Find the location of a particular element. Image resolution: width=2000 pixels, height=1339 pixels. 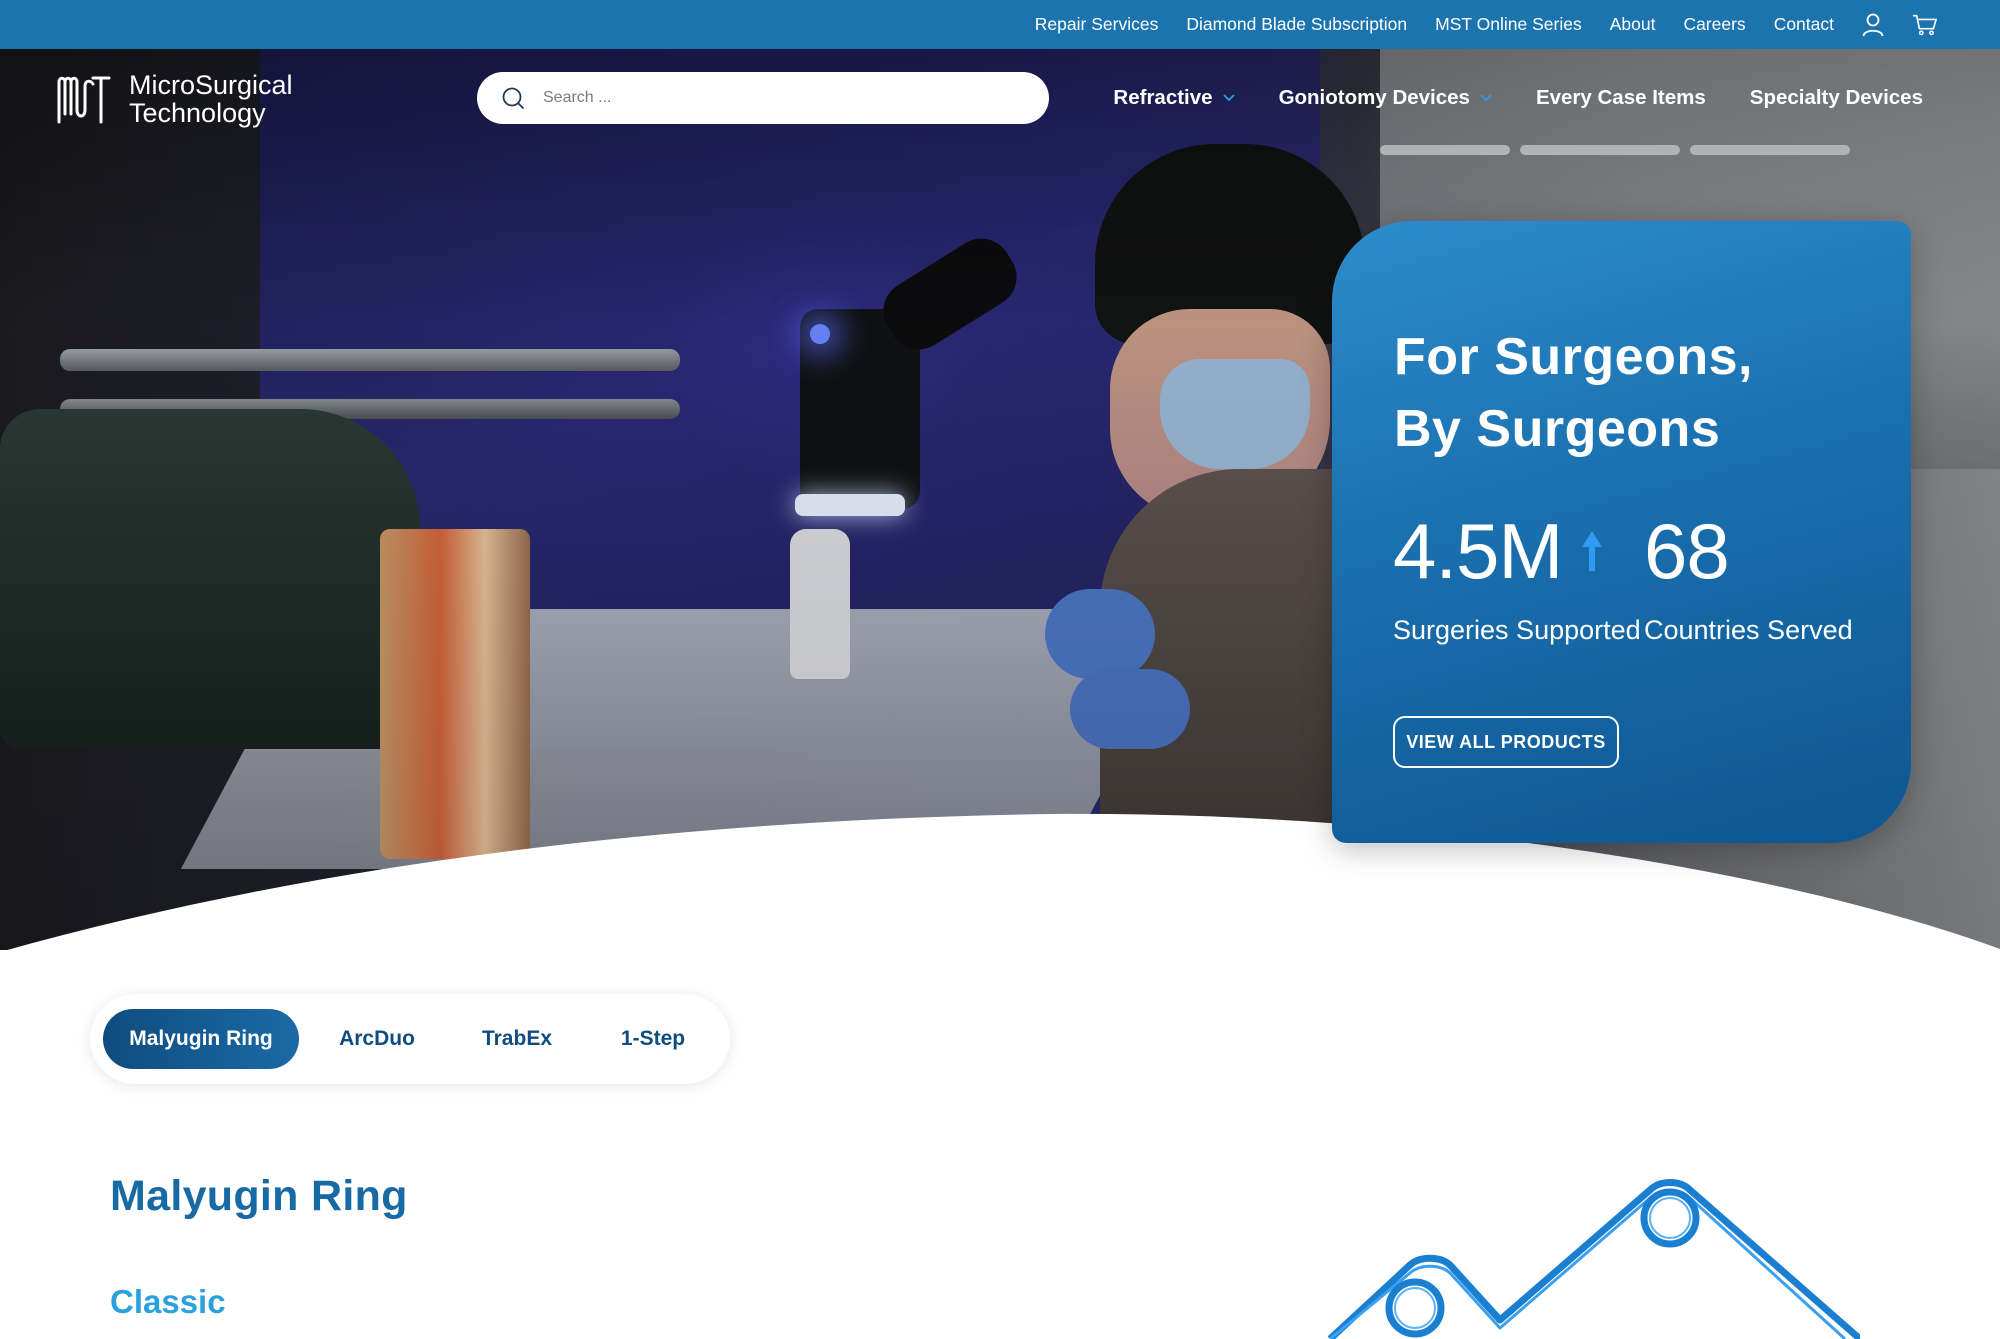

malyugin-ring-image is located at coordinates (1593, 1259).